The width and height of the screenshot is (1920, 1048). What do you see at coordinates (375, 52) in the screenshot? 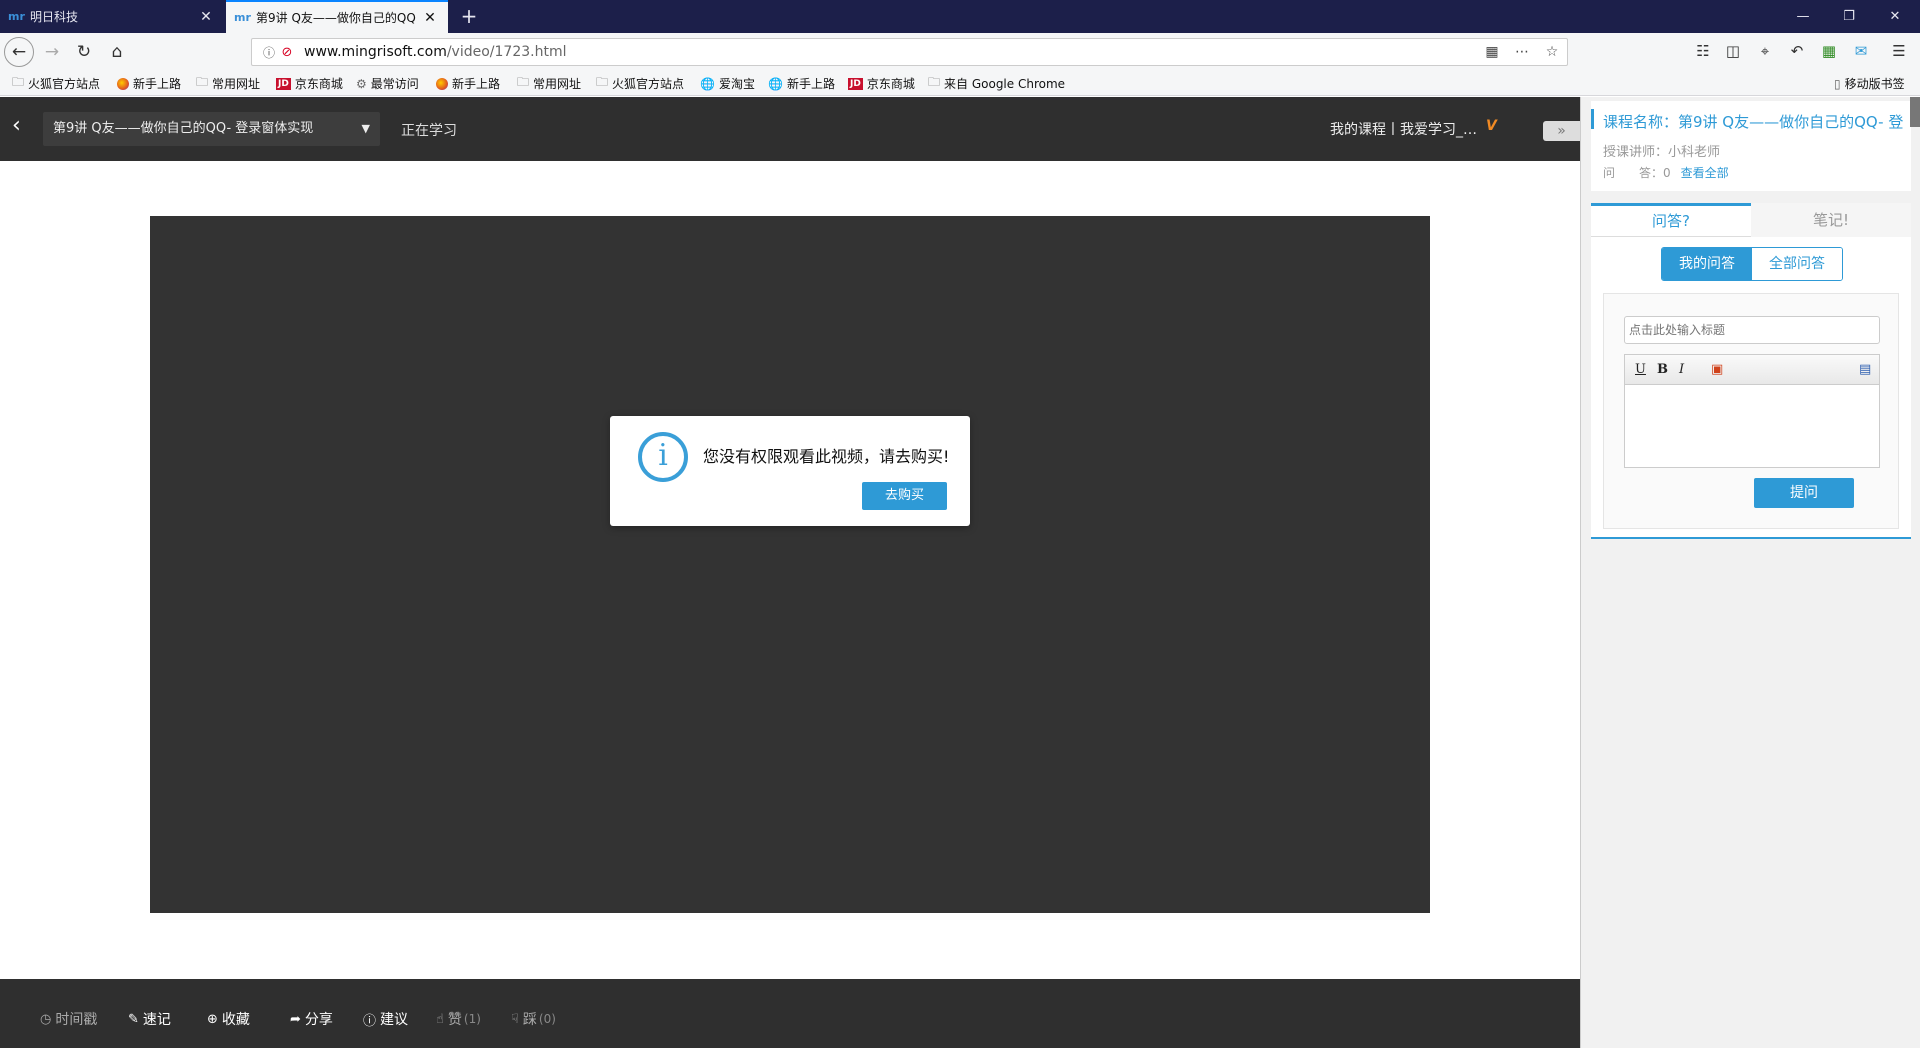
I see `url-host: www.mingrisoft.com` at bounding box center [375, 52].